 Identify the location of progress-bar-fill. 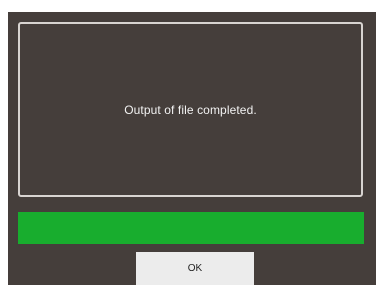
(191, 228).